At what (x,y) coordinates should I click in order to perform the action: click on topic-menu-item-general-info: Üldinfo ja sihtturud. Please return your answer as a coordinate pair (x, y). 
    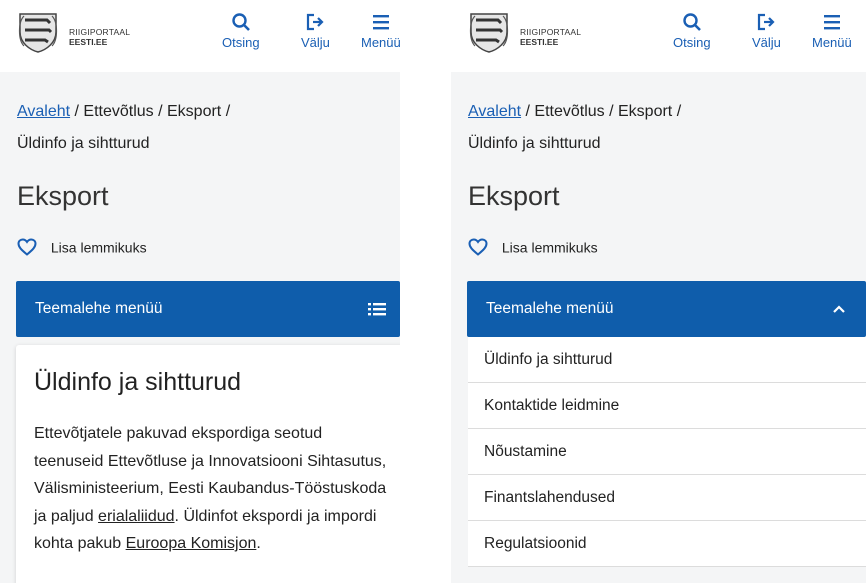
    Looking at the image, I should click on (667, 360).